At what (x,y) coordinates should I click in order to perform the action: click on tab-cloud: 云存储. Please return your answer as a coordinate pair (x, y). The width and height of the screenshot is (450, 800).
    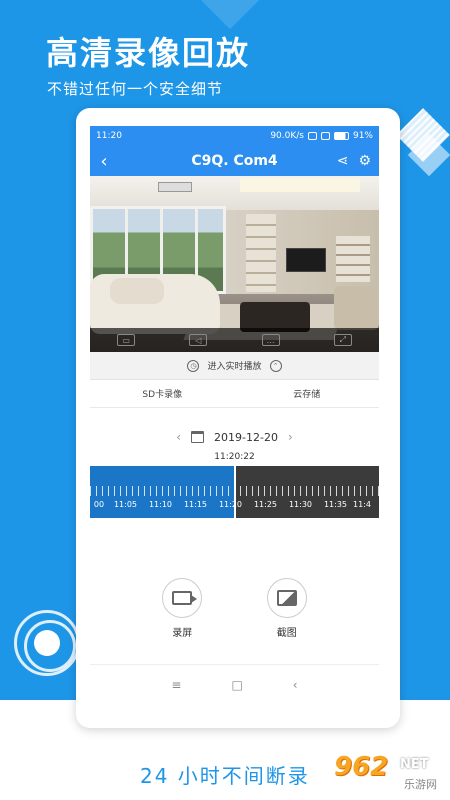
    Looking at the image, I should click on (307, 393).